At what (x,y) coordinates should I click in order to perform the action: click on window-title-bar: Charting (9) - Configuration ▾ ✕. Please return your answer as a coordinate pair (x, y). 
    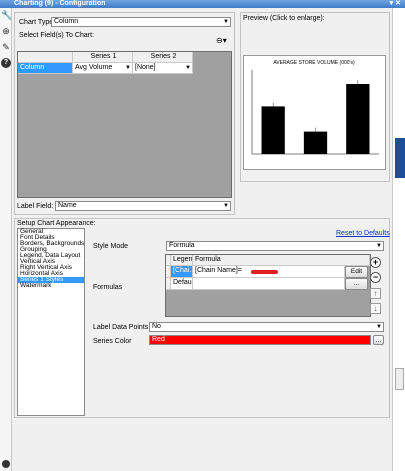
    Looking at the image, I should click on (202, 4).